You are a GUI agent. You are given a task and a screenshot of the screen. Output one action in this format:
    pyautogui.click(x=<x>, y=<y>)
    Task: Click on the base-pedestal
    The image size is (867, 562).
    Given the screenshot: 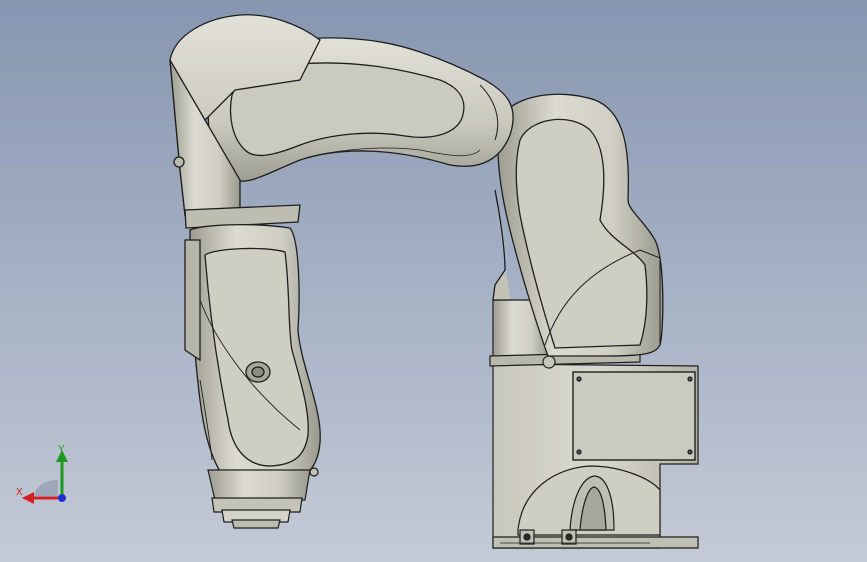 What is the action you would take?
    pyautogui.click(x=595, y=456)
    